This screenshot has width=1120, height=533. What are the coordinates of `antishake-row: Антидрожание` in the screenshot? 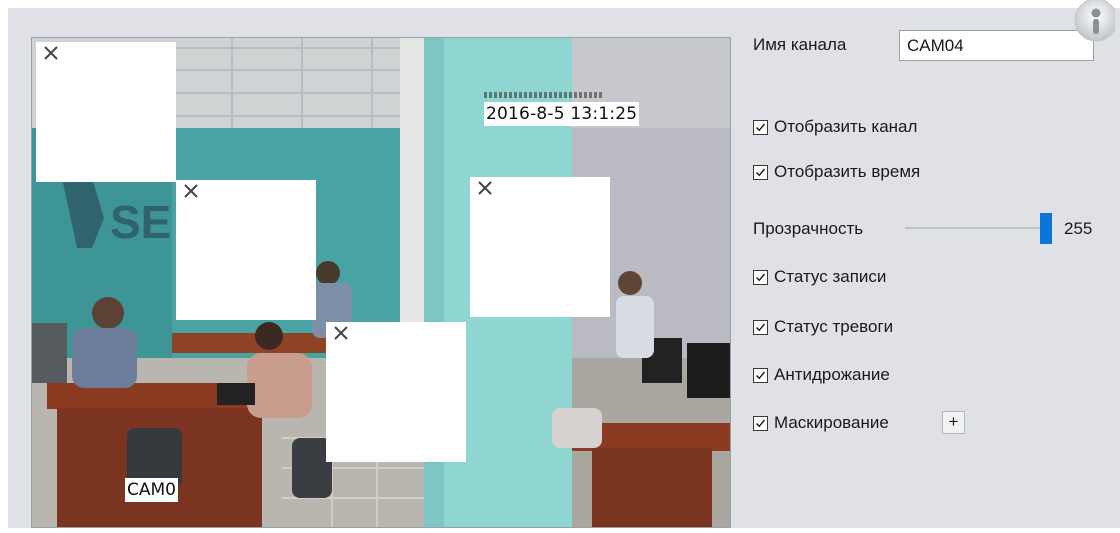 It's located at (821, 375).